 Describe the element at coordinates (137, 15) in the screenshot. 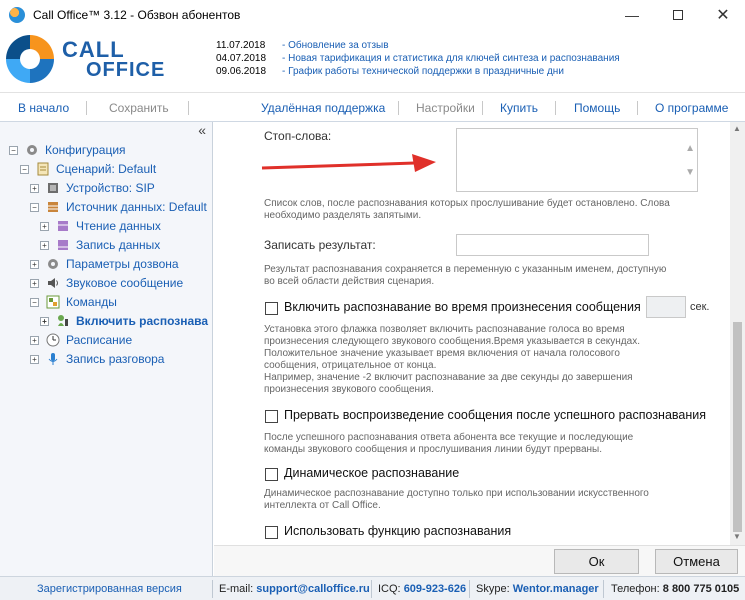

I see `window-title: Call Office™ 3.12 - Обзвон абонентов` at that location.